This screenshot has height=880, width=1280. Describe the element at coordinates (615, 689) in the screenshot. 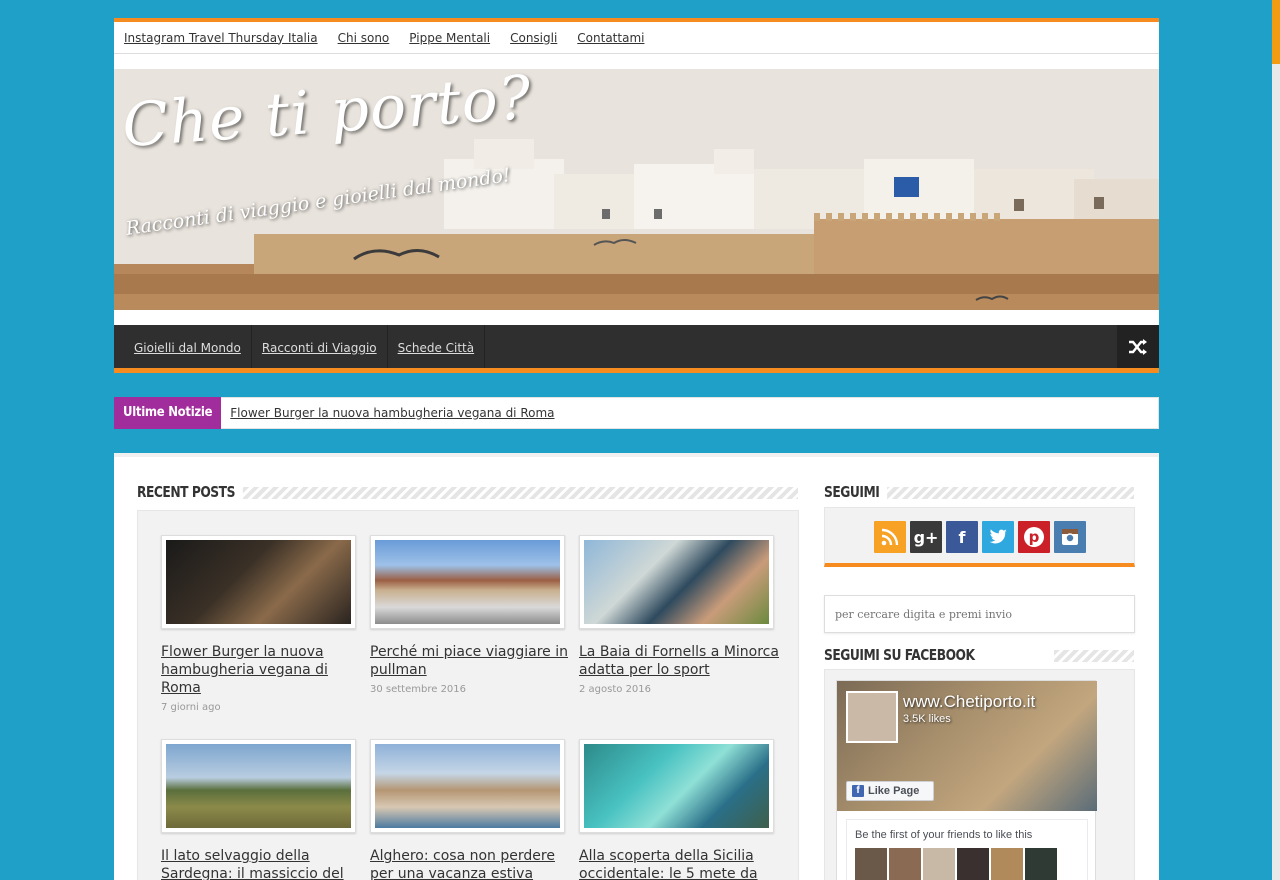

I see `post-date: 2 agosto 2016` at that location.